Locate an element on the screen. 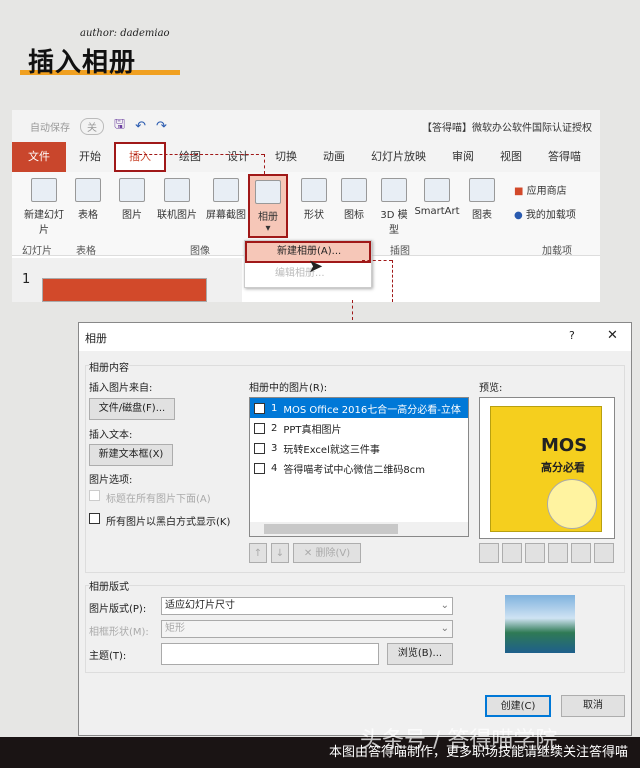  online-picture-button: 联机图片 is located at coordinates (177, 199).